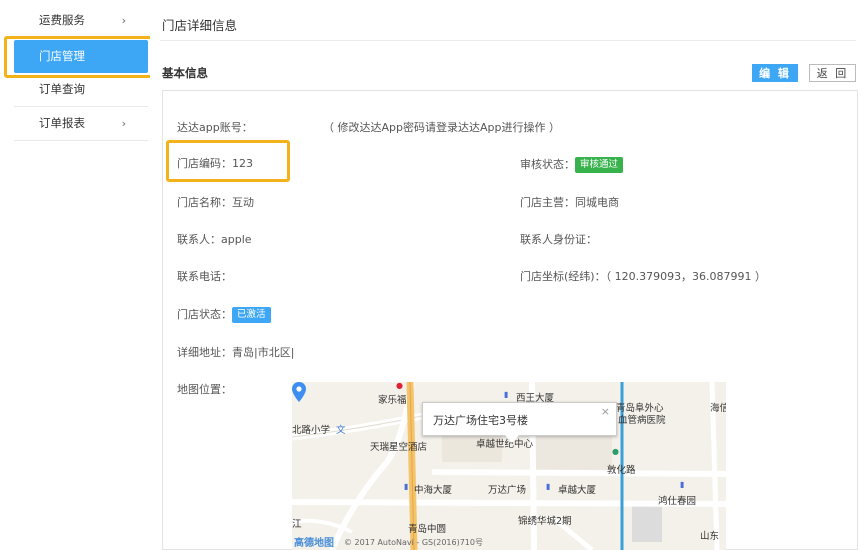 Image resolution: width=863 pixels, height=550 pixels. What do you see at coordinates (507, 490) in the screenshot?
I see `map-poi-label: 万达广场` at bounding box center [507, 490].